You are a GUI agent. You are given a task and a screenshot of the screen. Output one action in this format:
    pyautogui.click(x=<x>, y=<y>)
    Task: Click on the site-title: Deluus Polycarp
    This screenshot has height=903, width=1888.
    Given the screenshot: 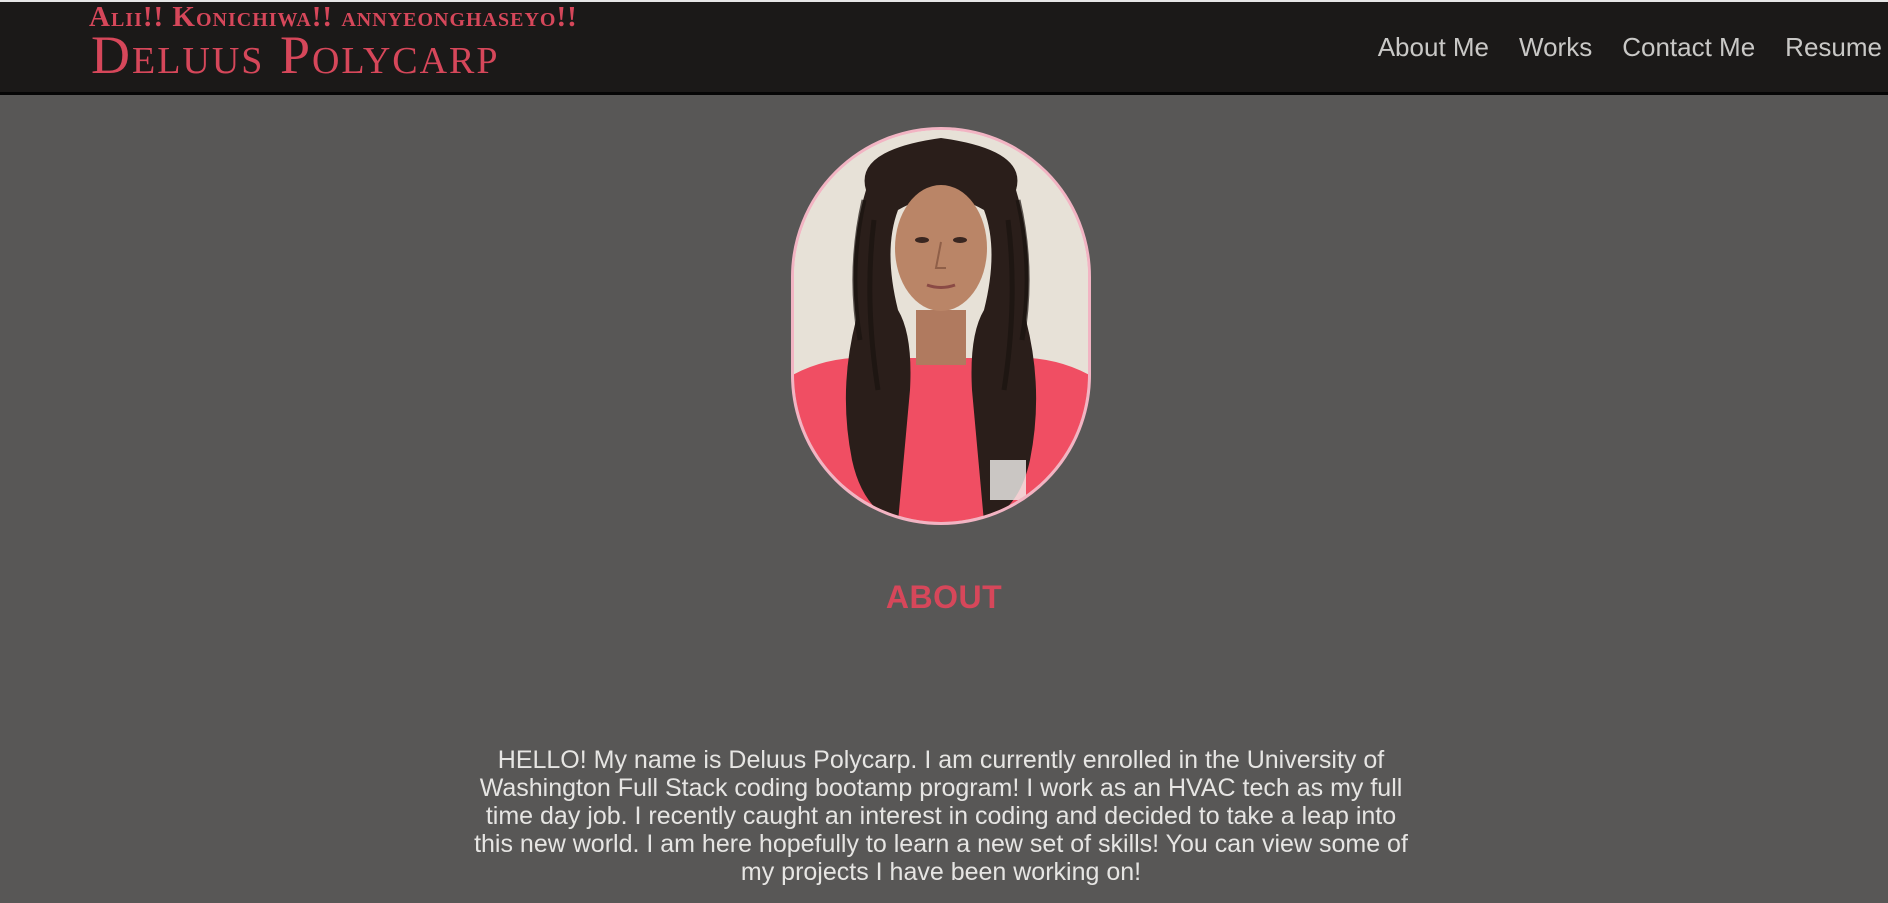 What is the action you would take?
    pyautogui.click(x=295, y=55)
    